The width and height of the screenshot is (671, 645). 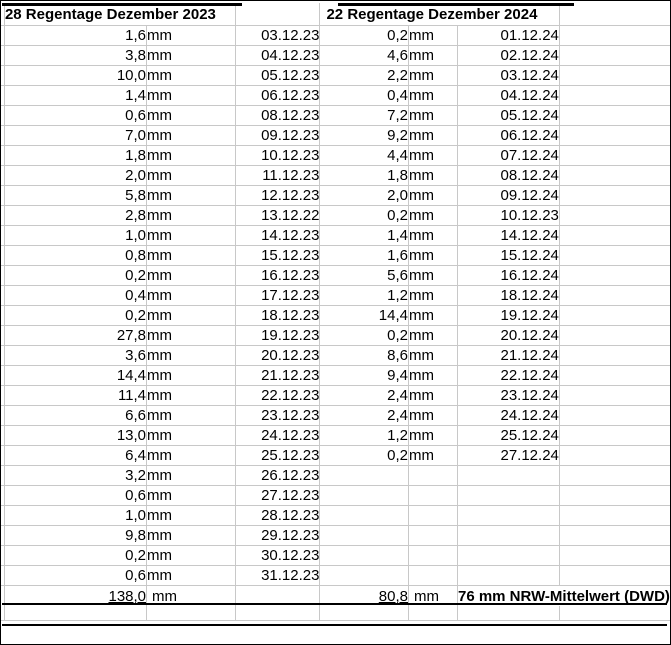 What do you see at coordinates (508, 455) in the screenshot?
I see `cell-date-2024: 27.12.24` at bounding box center [508, 455].